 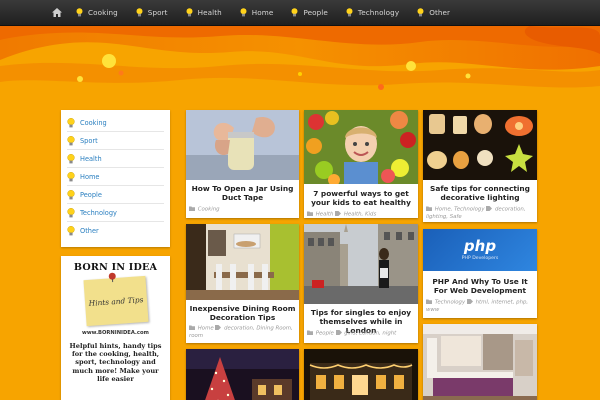 I want to click on promo-url: www.BORNINIDEA.com, so click(x=115, y=333).